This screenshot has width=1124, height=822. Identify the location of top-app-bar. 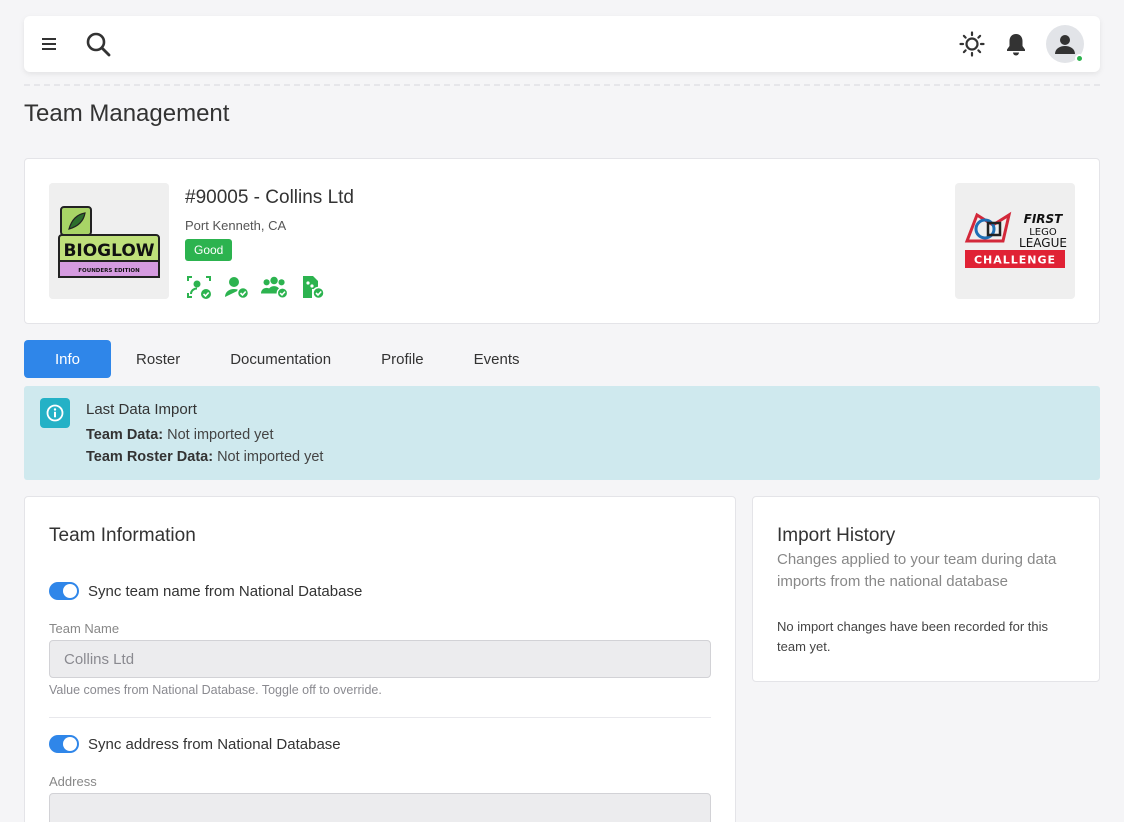
(562, 44).